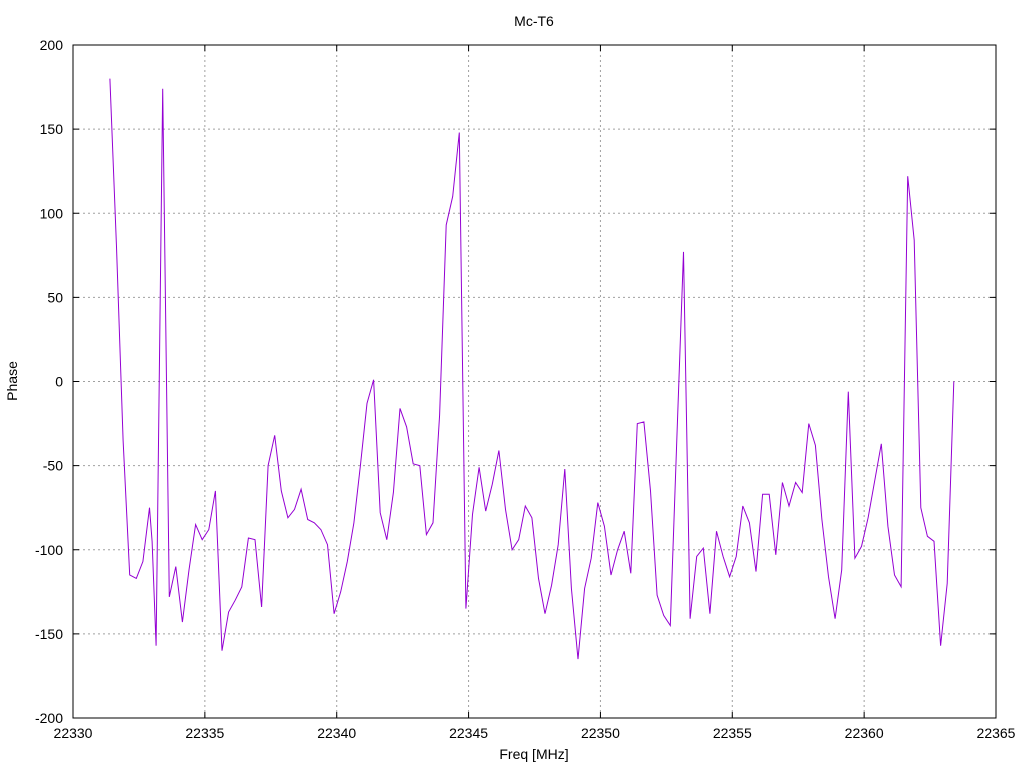  Describe the element at coordinates (52, 213) in the screenshot. I see `y-tick-label: 100` at that location.